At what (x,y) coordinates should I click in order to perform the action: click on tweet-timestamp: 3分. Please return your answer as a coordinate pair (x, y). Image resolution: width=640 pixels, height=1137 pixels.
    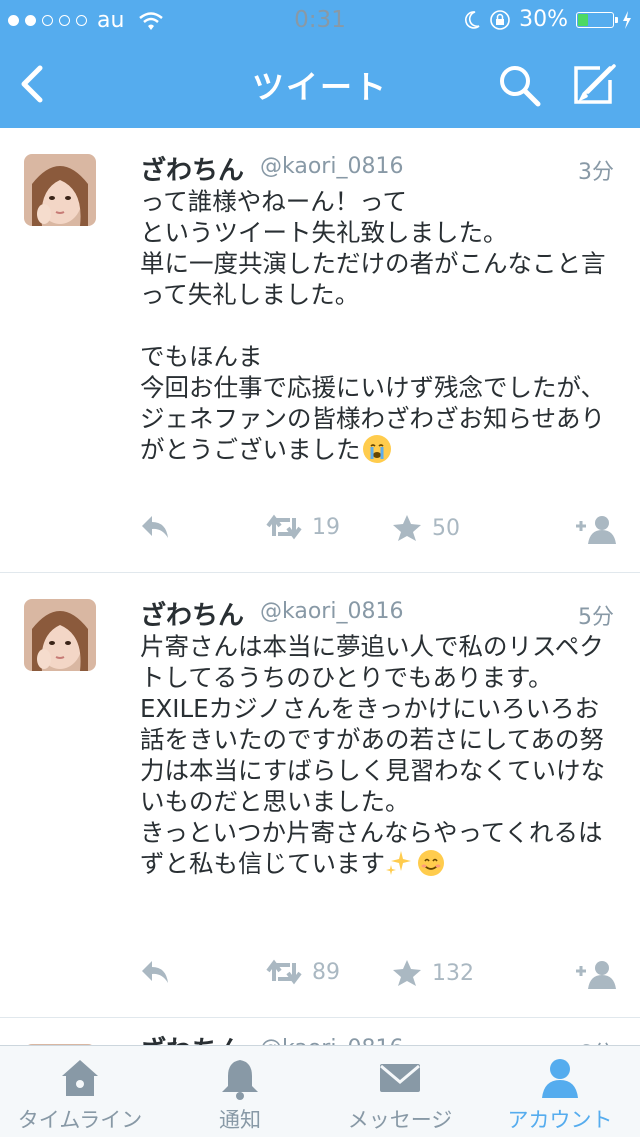
    Looking at the image, I should click on (596, 172).